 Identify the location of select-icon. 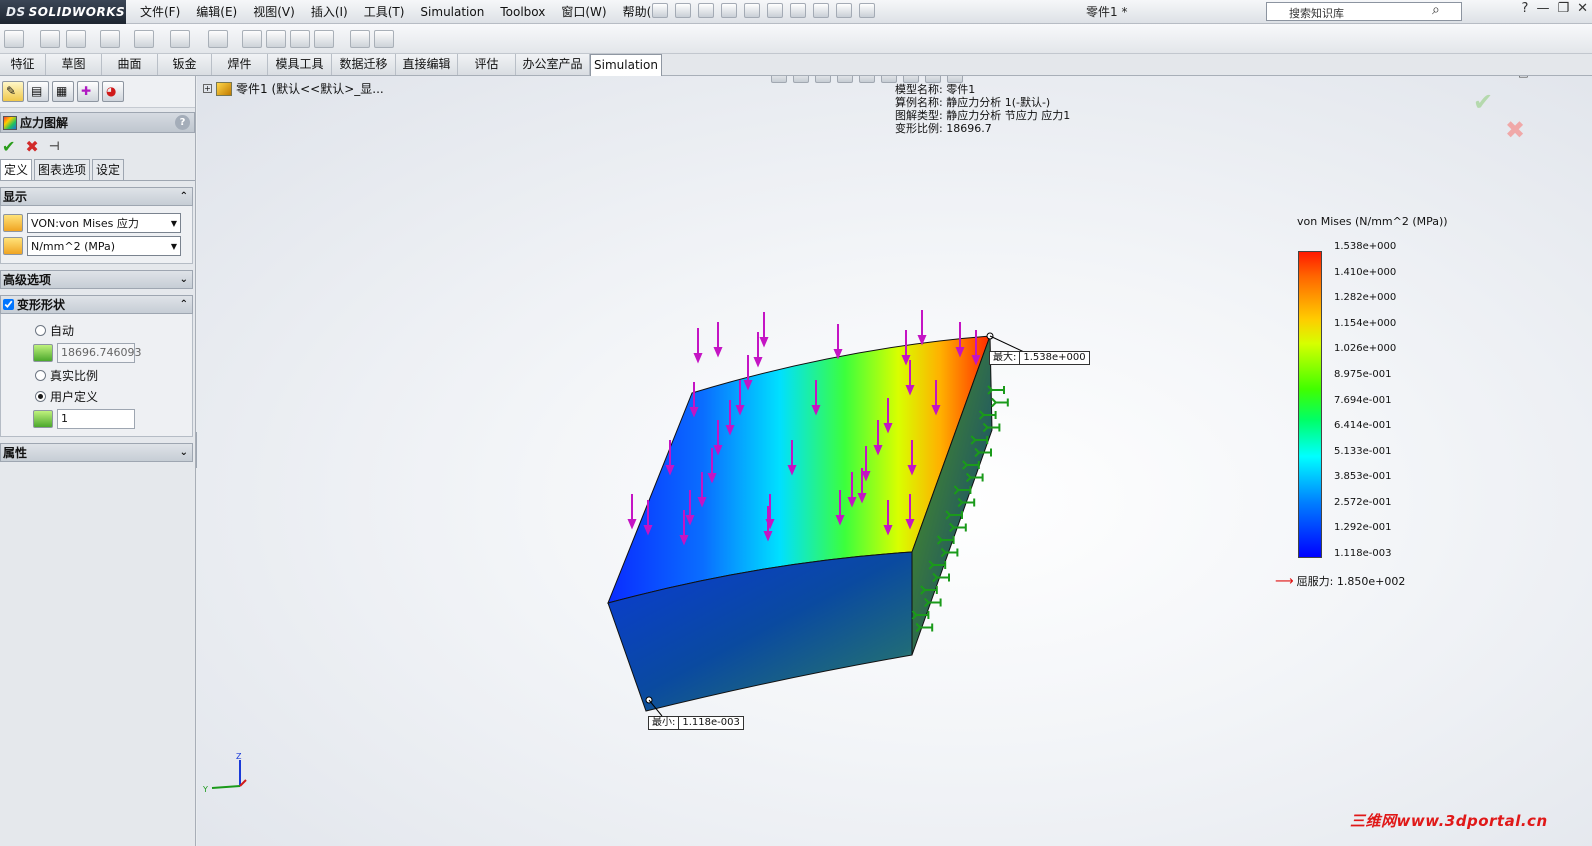
(798, 10).